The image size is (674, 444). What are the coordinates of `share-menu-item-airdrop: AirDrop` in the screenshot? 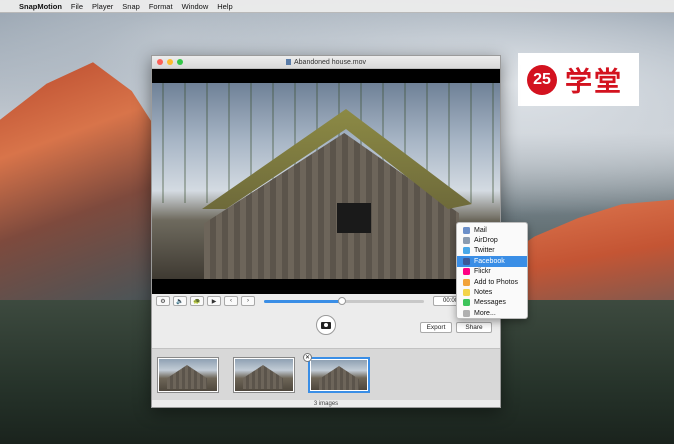 It's located at (492, 240).